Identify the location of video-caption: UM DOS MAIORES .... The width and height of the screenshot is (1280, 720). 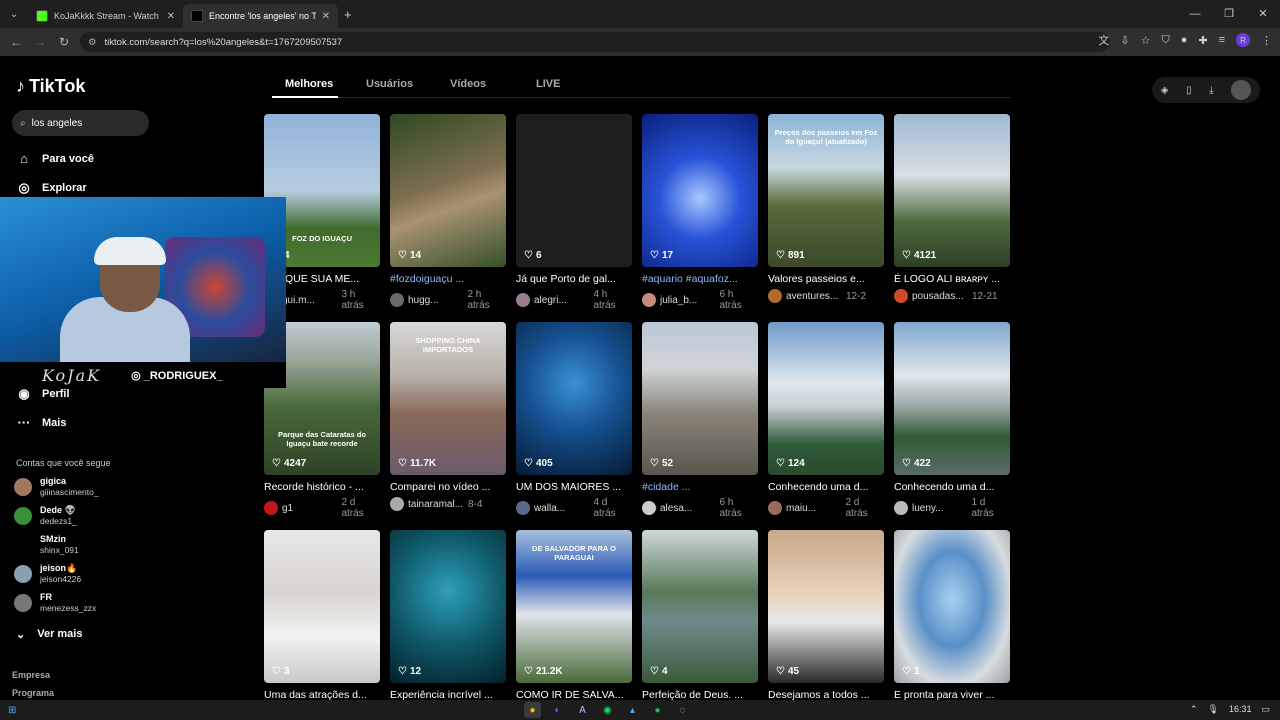
(574, 487).